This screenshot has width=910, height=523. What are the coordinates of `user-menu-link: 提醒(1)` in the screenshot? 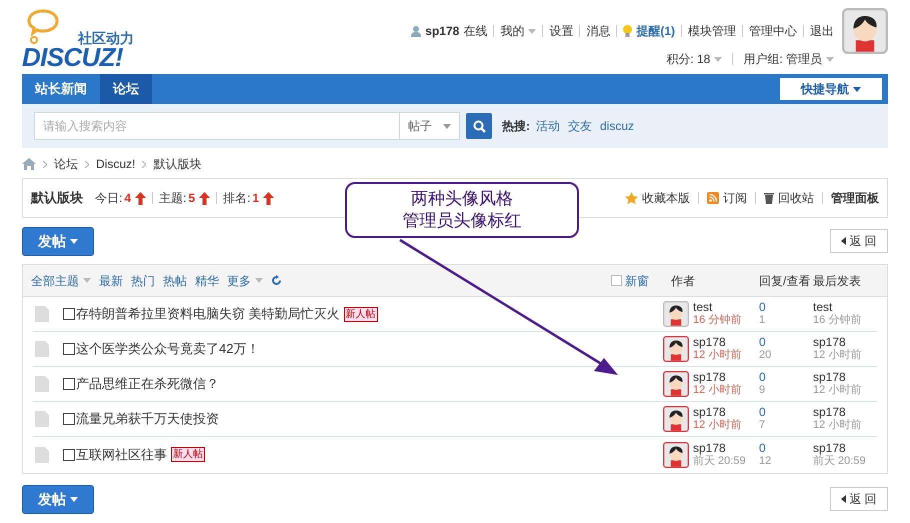 It's located at (655, 31).